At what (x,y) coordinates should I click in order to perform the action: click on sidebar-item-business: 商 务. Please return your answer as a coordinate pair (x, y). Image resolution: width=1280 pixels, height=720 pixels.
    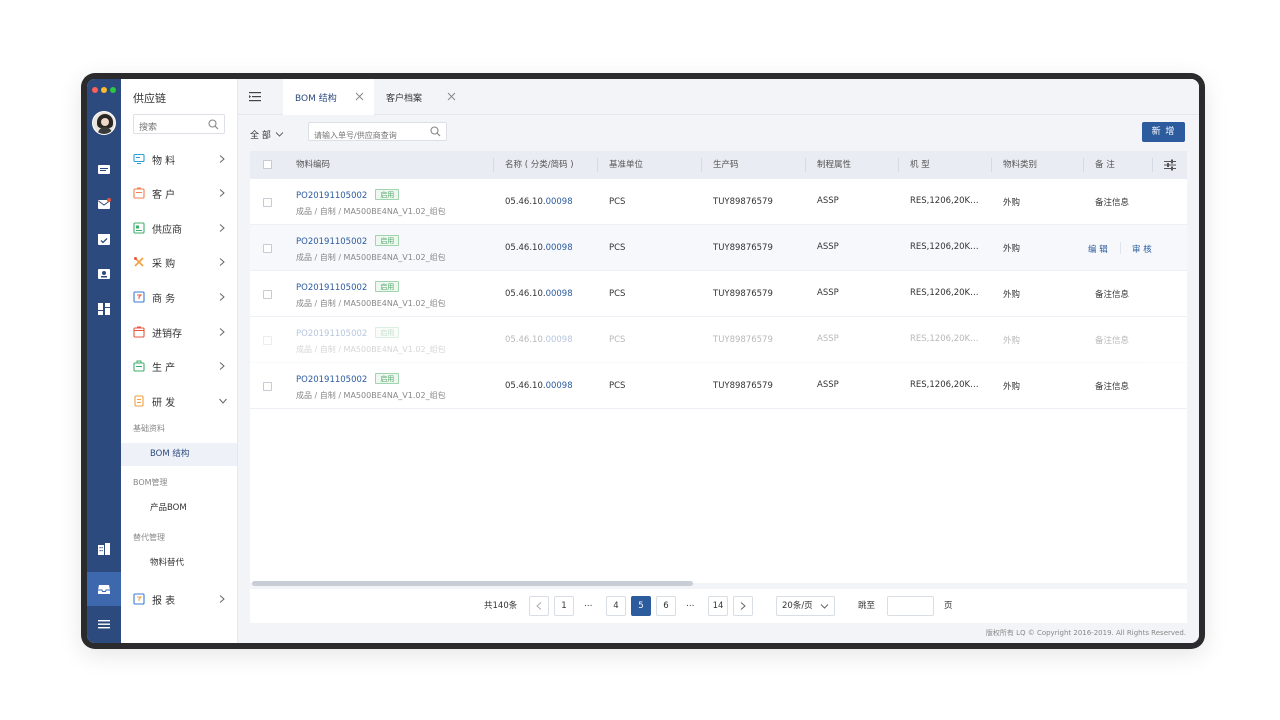
    Looking at the image, I should click on (179, 297).